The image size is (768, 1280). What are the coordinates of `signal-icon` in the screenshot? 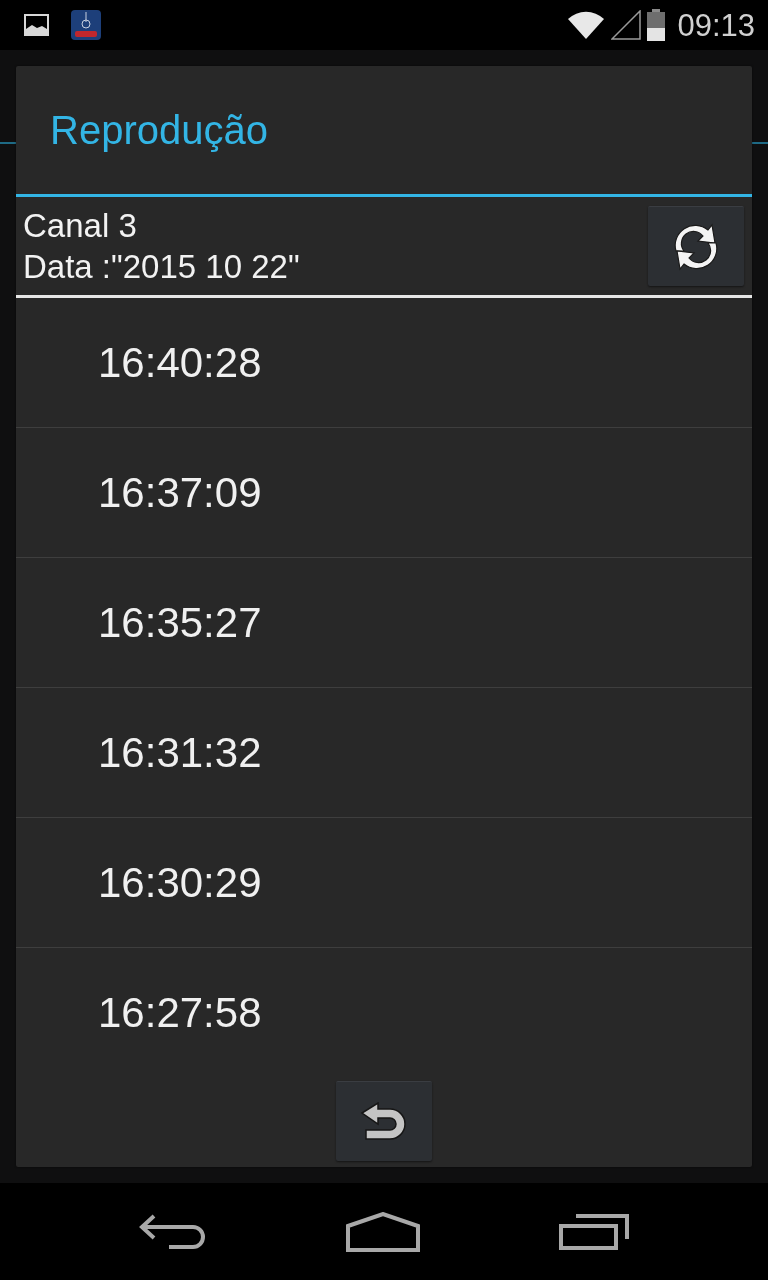 It's located at (626, 25).